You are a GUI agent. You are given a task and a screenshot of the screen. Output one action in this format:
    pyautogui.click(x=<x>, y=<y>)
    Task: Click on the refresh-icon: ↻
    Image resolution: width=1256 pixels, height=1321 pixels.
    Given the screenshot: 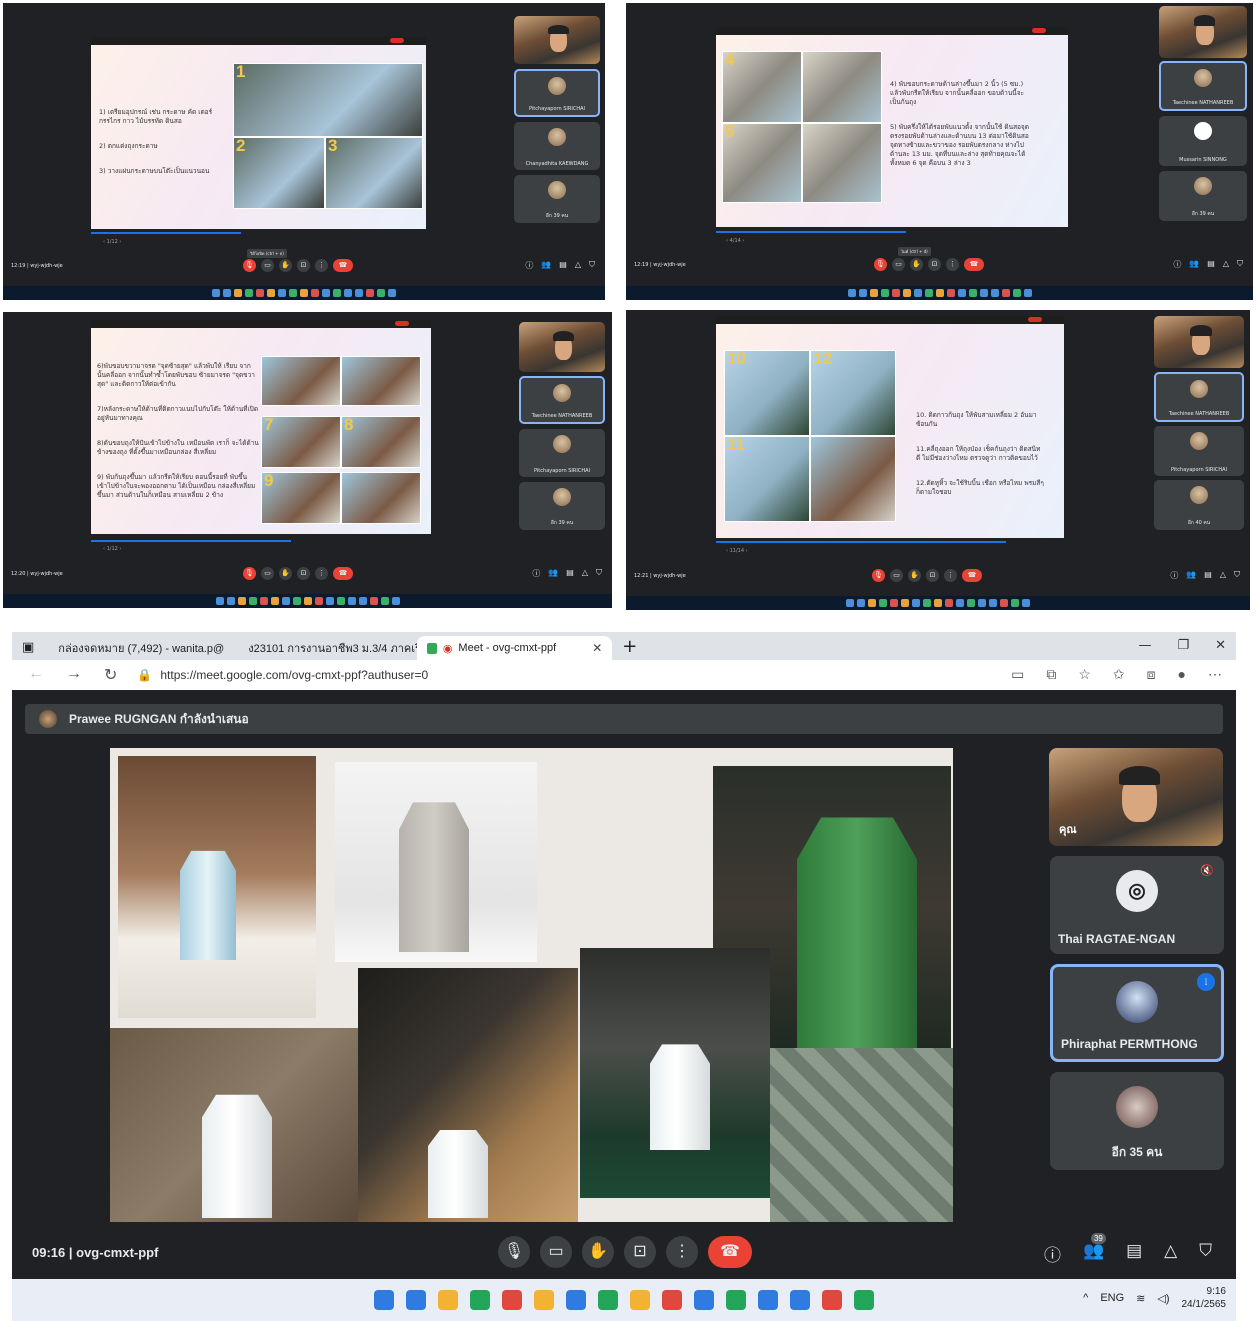 What is the action you would take?
    pyautogui.click(x=110, y=675)
    